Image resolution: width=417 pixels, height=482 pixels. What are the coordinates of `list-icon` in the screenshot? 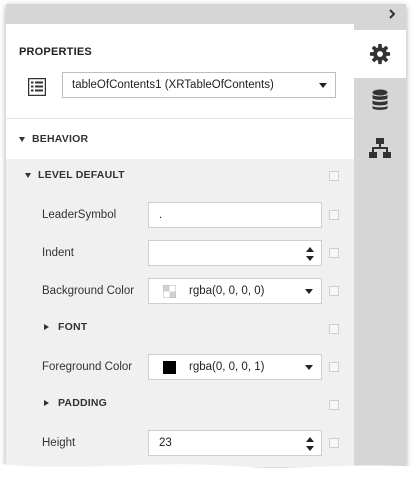 It's located at (37, 87).